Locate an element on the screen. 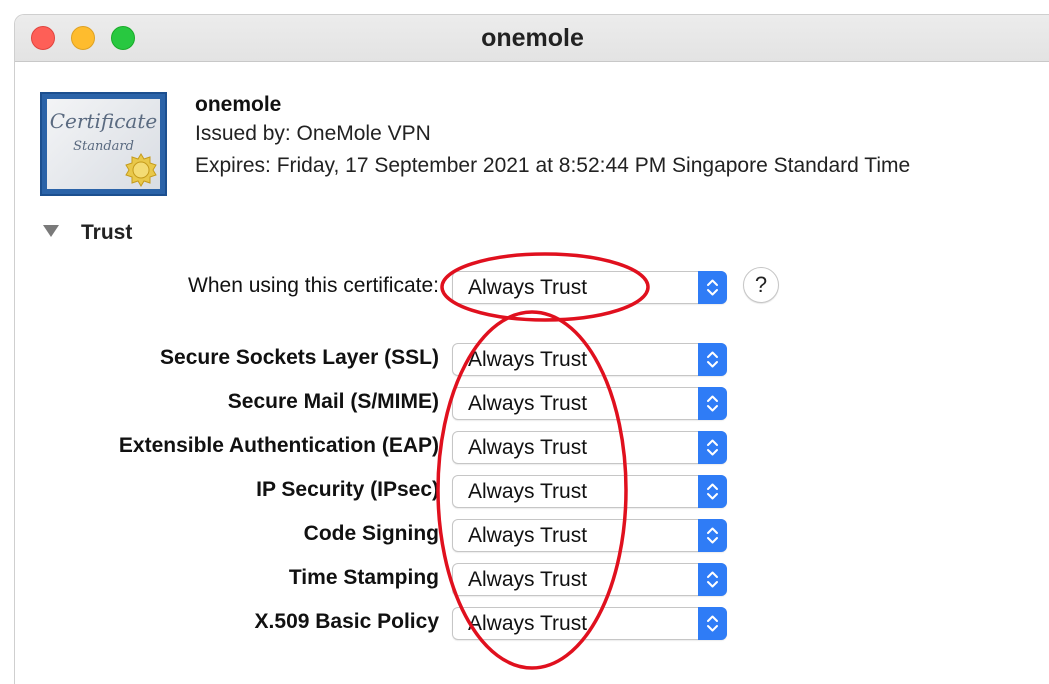 Image resolution: width=1049 pixels, height=684 pixels. title-bar: onemole is located at coordinates (532, 38).